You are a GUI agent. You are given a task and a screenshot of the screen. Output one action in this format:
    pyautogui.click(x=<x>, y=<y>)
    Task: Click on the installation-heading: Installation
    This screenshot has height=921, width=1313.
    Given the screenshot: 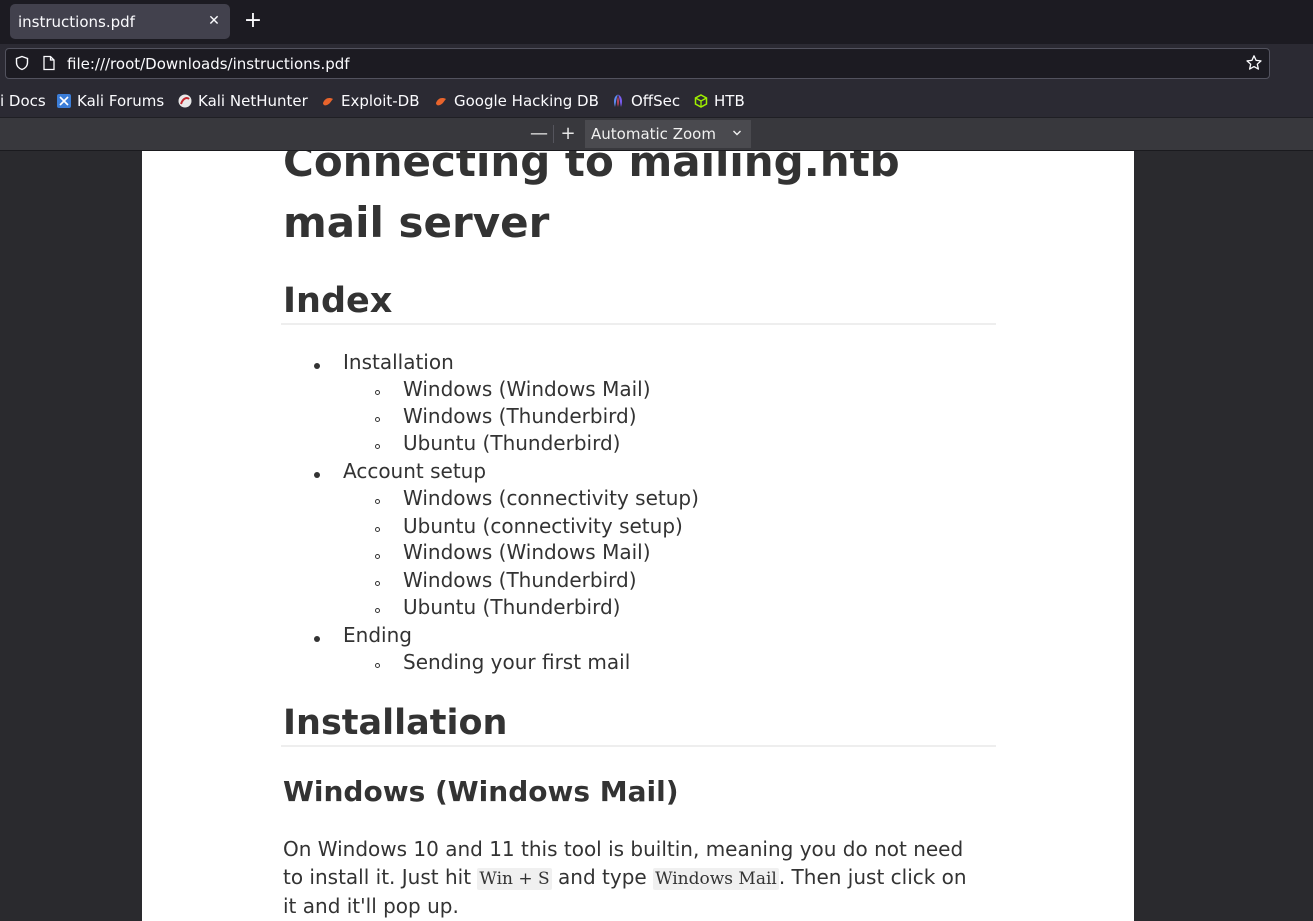 What is the action you would take?
    pyautogui.click(x=395, y=723)
    